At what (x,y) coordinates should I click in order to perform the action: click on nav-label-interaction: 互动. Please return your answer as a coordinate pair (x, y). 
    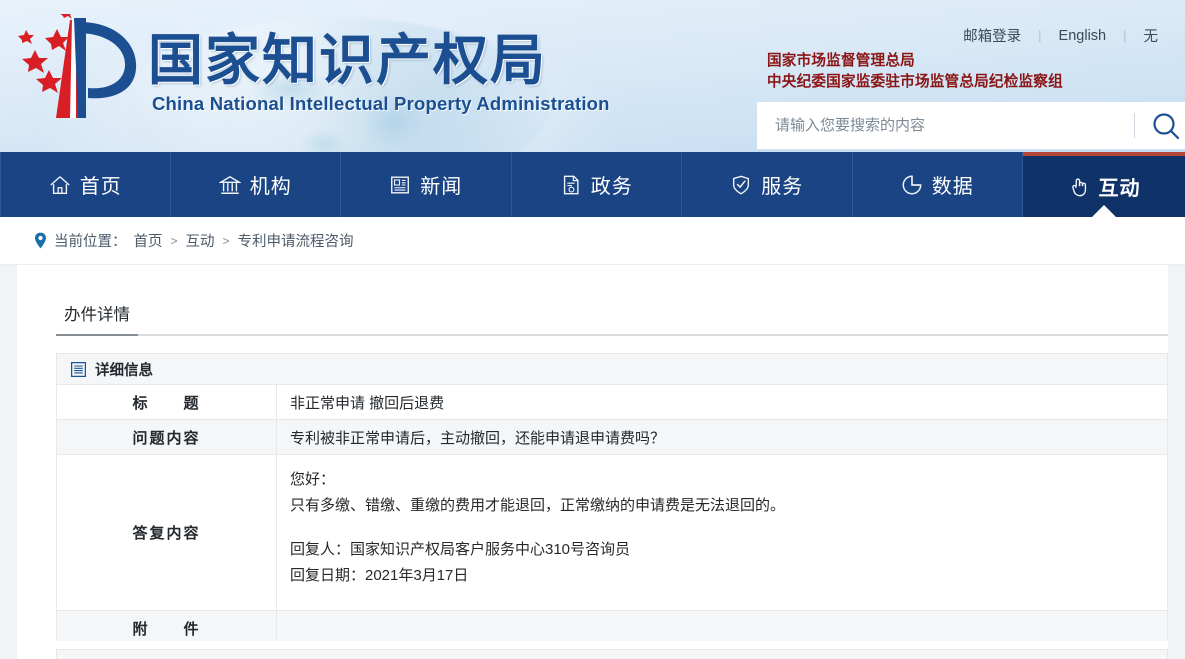
    Looking at the image, I should click on (1119, 189).